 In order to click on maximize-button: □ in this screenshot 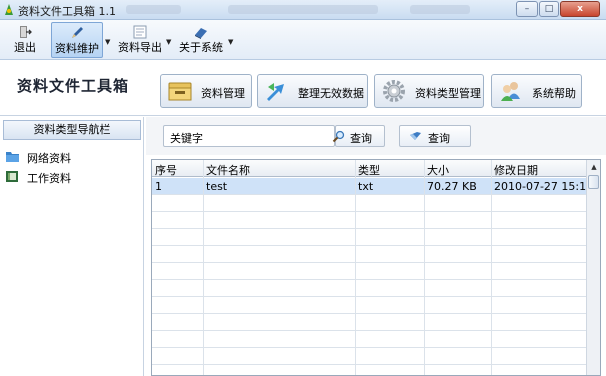, I will do `click(549, 9)`.